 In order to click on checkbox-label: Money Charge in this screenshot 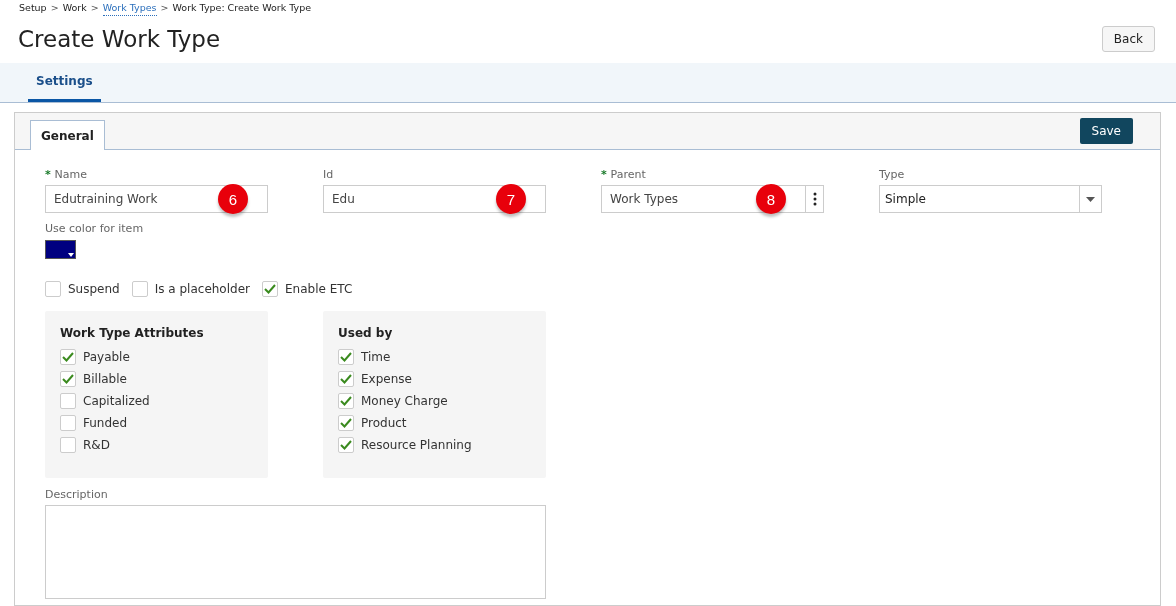, I will do `click(404, 401)`.